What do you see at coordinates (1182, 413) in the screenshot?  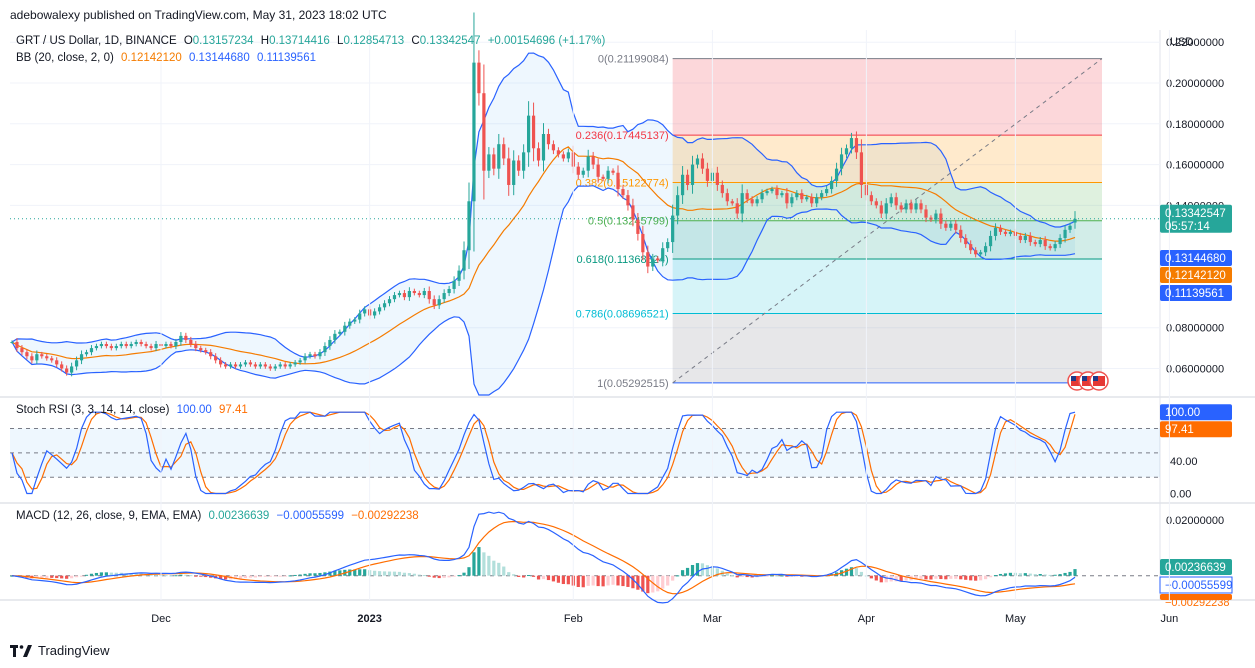 I see `stoch-k-badge-text: 100.00` at bounding box center [1182, 413].